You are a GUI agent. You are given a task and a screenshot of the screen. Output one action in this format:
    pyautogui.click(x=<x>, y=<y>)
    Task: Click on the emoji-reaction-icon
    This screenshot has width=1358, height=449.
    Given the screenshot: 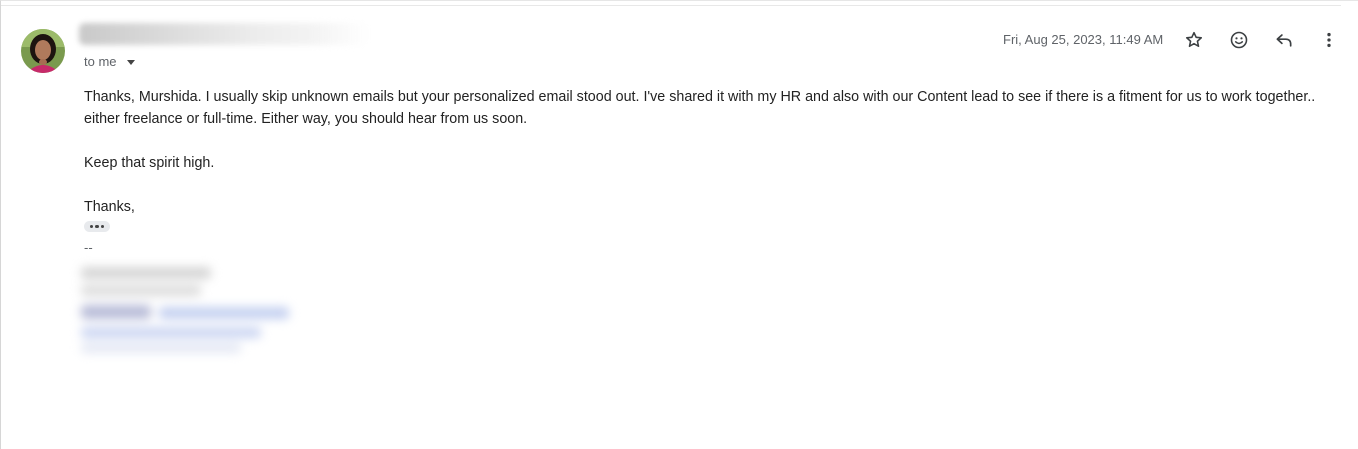 What is the action you would take?
    pyautogui.click(x=1239, y=40)
    